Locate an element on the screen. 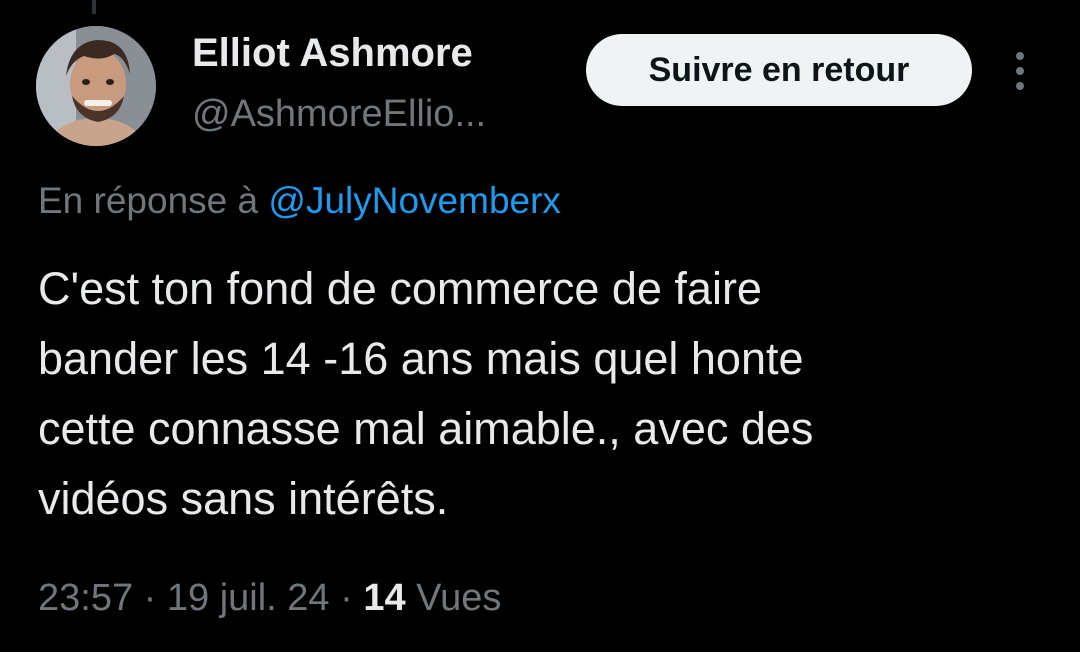 This screenshot has height=652, width=1080. tweet-time: 23:57 is located at coordinates (85, 598).